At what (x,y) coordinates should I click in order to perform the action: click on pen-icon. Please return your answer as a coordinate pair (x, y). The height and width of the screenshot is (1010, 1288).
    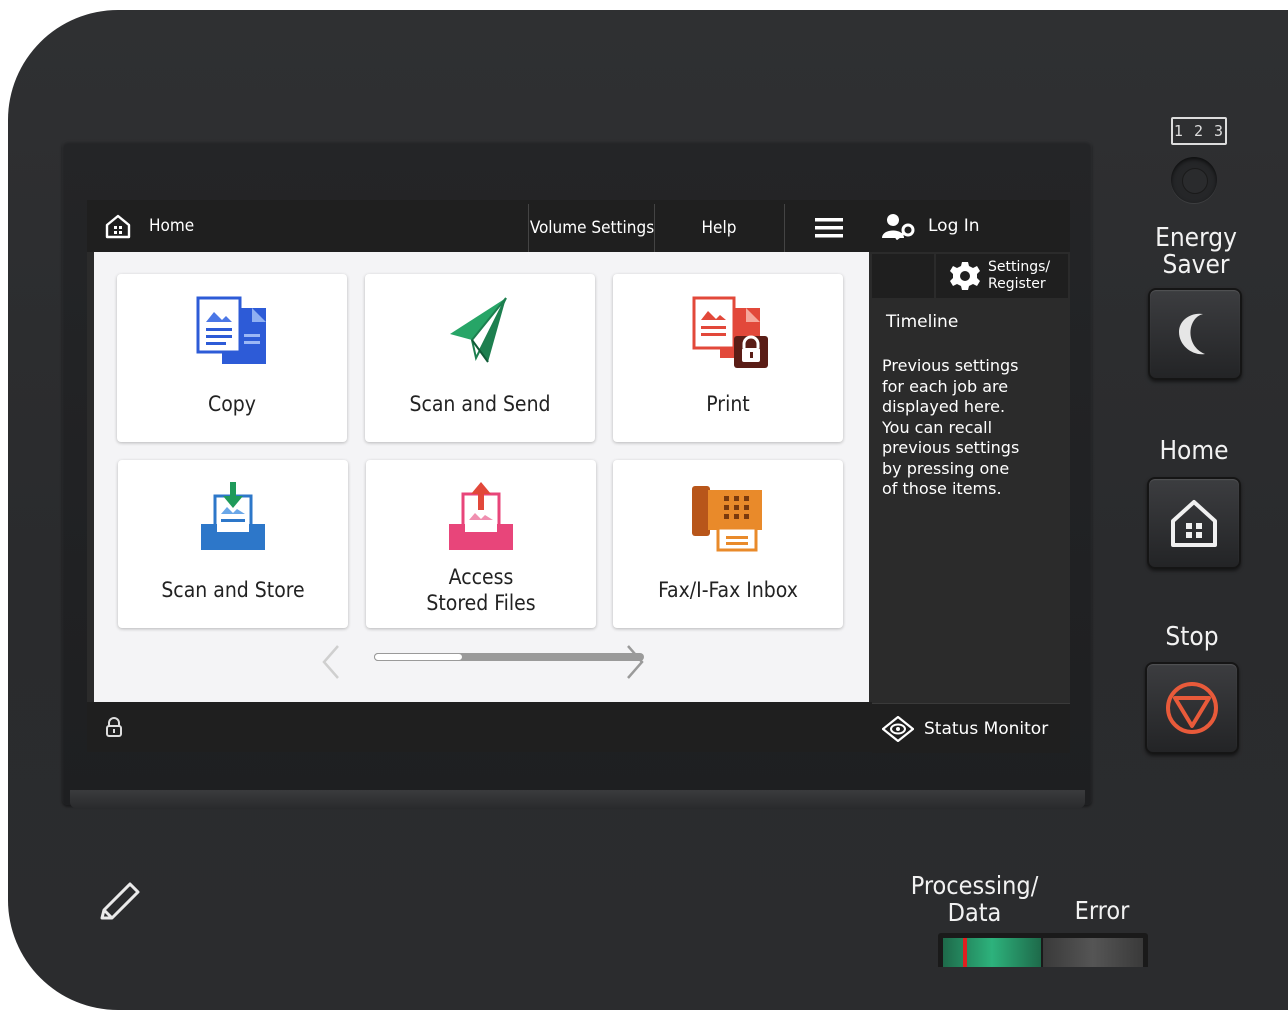
    Looking at the image, I should click on (119, 902).